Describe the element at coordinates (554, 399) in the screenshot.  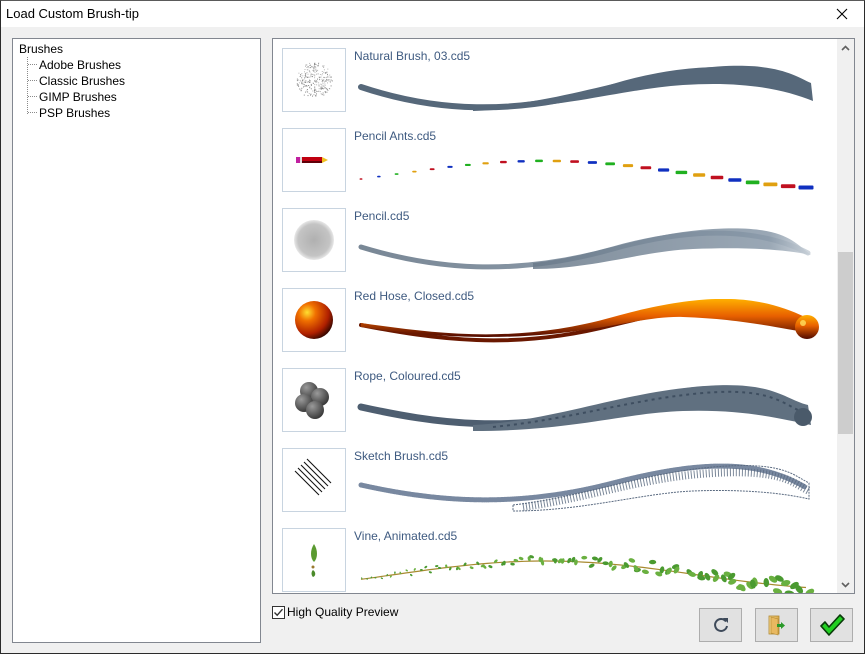
I see `brush-row: Rope, Coloured.cd5` at that location.